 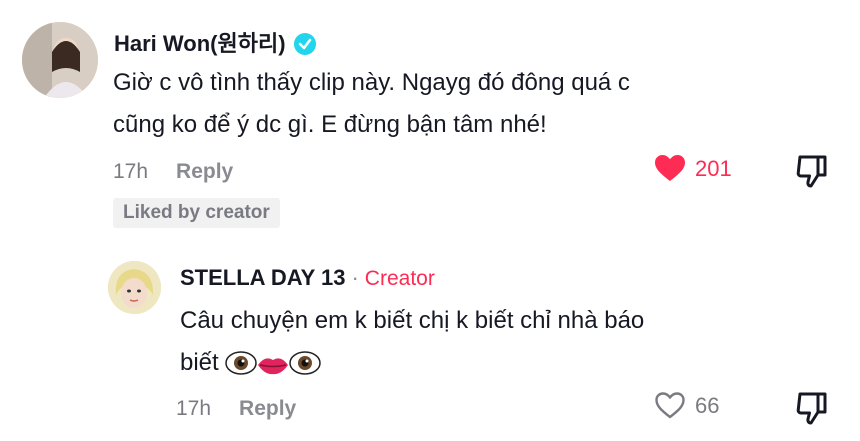 I want to click on like-button: 201, so click(x=693, y=168).